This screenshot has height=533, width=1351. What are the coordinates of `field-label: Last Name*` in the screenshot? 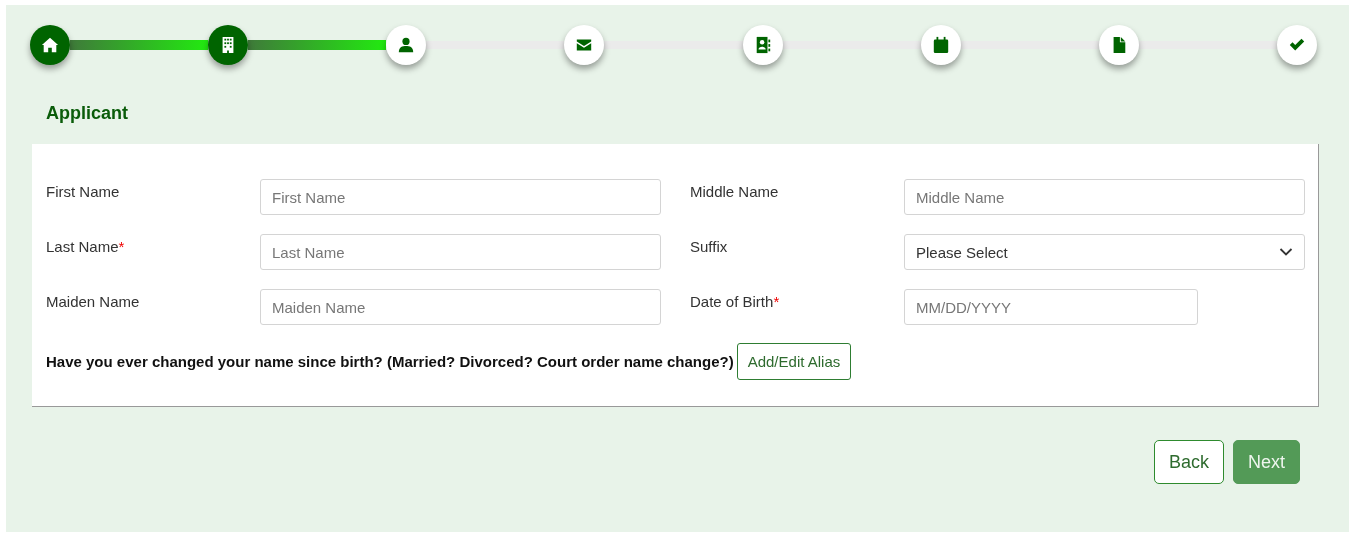 It's located at (86, 247).